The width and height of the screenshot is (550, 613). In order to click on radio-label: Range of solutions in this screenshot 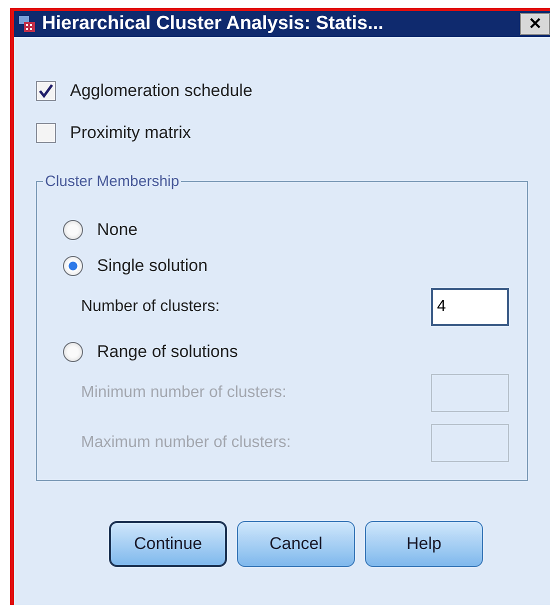, I will do `click(167, 352)`.